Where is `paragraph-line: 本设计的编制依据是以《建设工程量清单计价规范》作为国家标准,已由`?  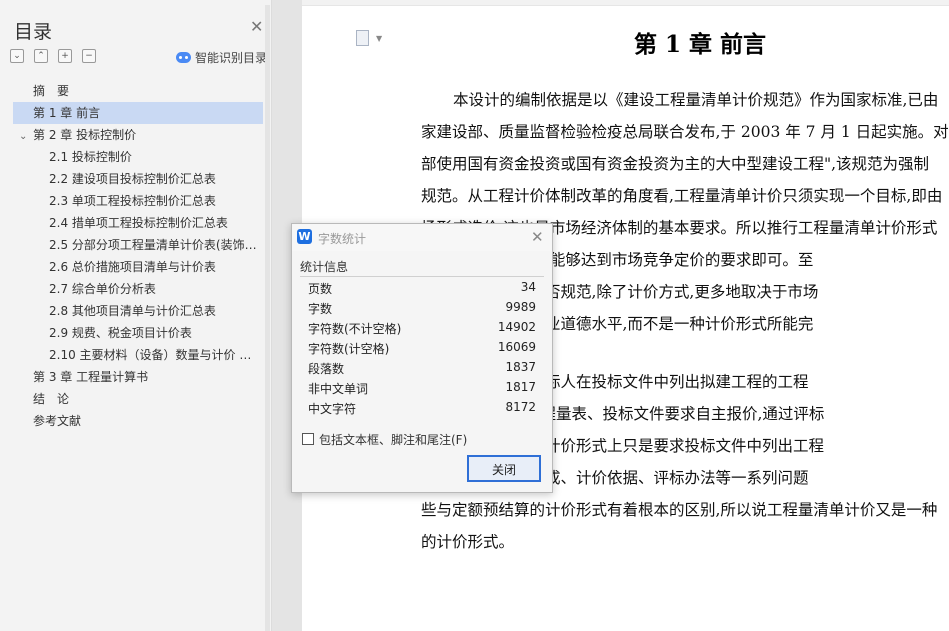 paragraph-line: 本设计的编制依据是以《建设工程量清单计价规范》作为国家标准,已由 is located at coordinates (696, 100).